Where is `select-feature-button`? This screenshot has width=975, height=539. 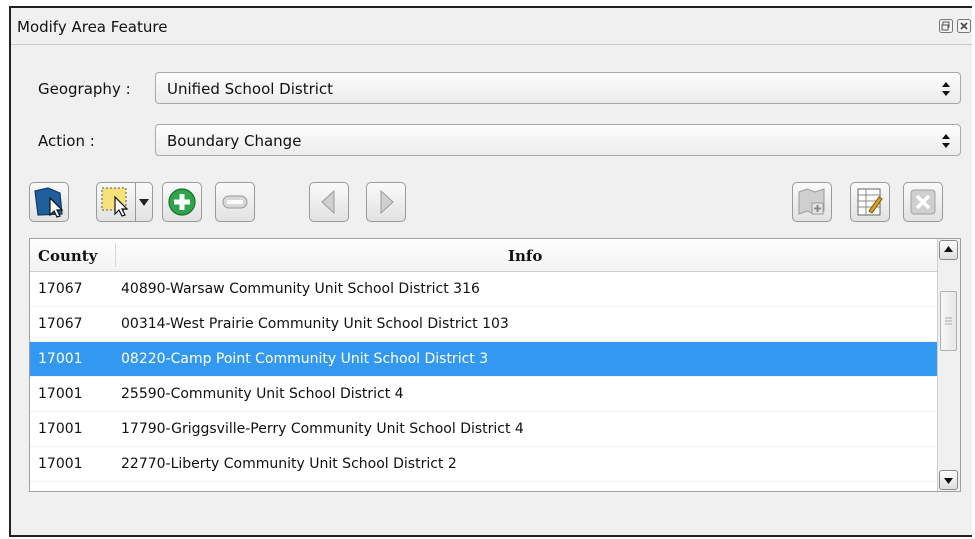
select-feature-button is located at coordinates (49, 202).